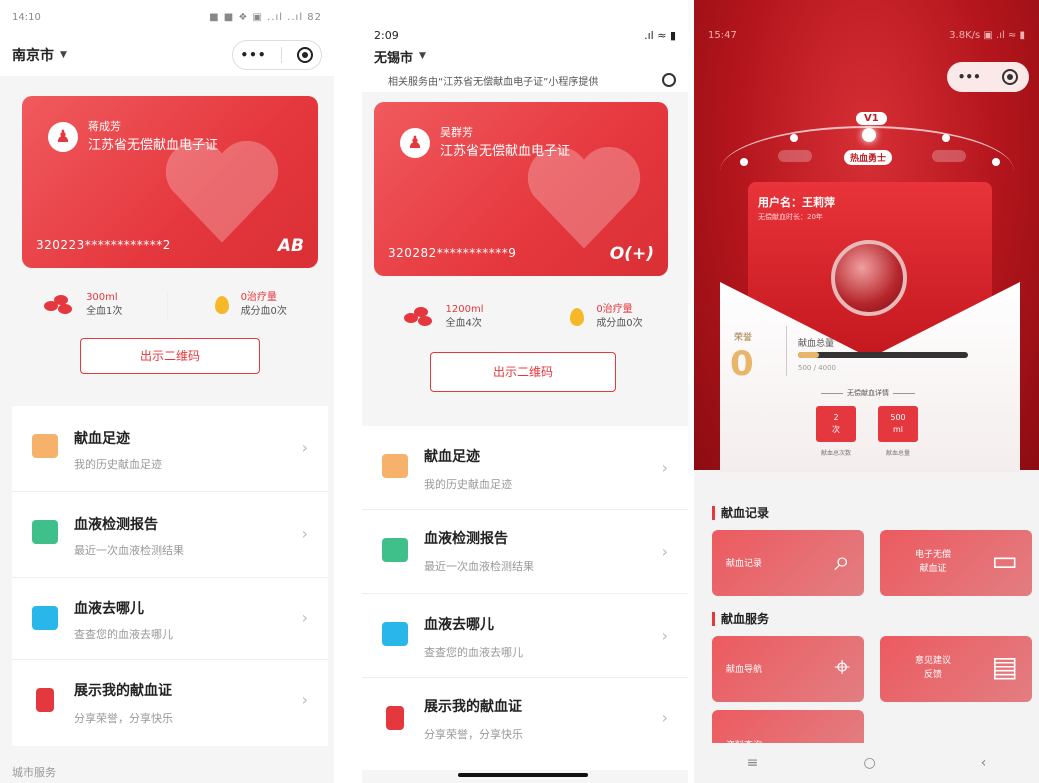  I want to click on card-id-number: 320223************2, so click(103, 245).